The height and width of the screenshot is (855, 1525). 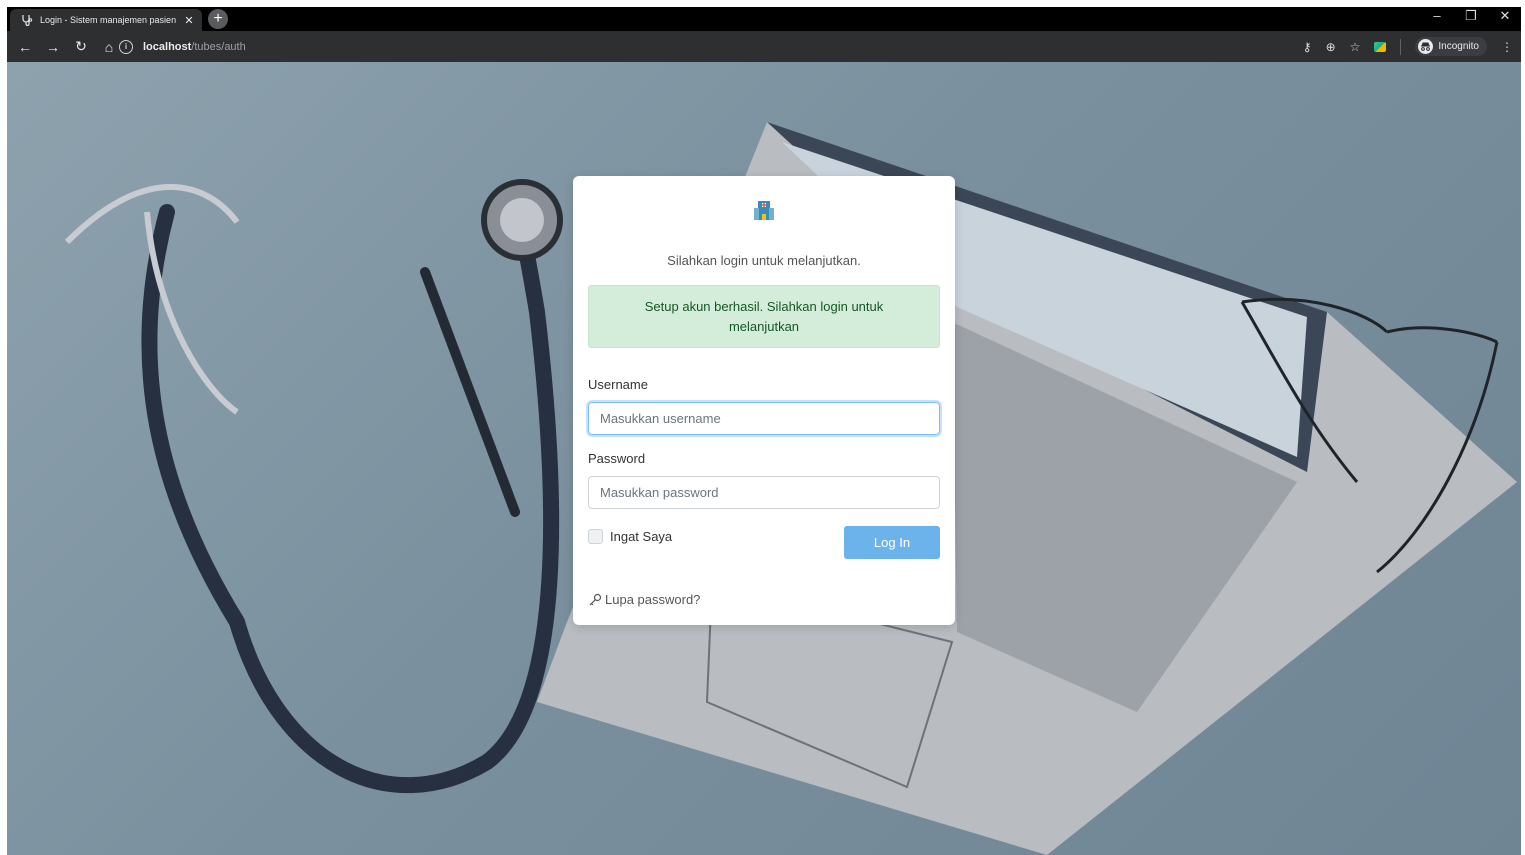 I want to click on close-window-icon: ✕, so click(x=1505, y=16).